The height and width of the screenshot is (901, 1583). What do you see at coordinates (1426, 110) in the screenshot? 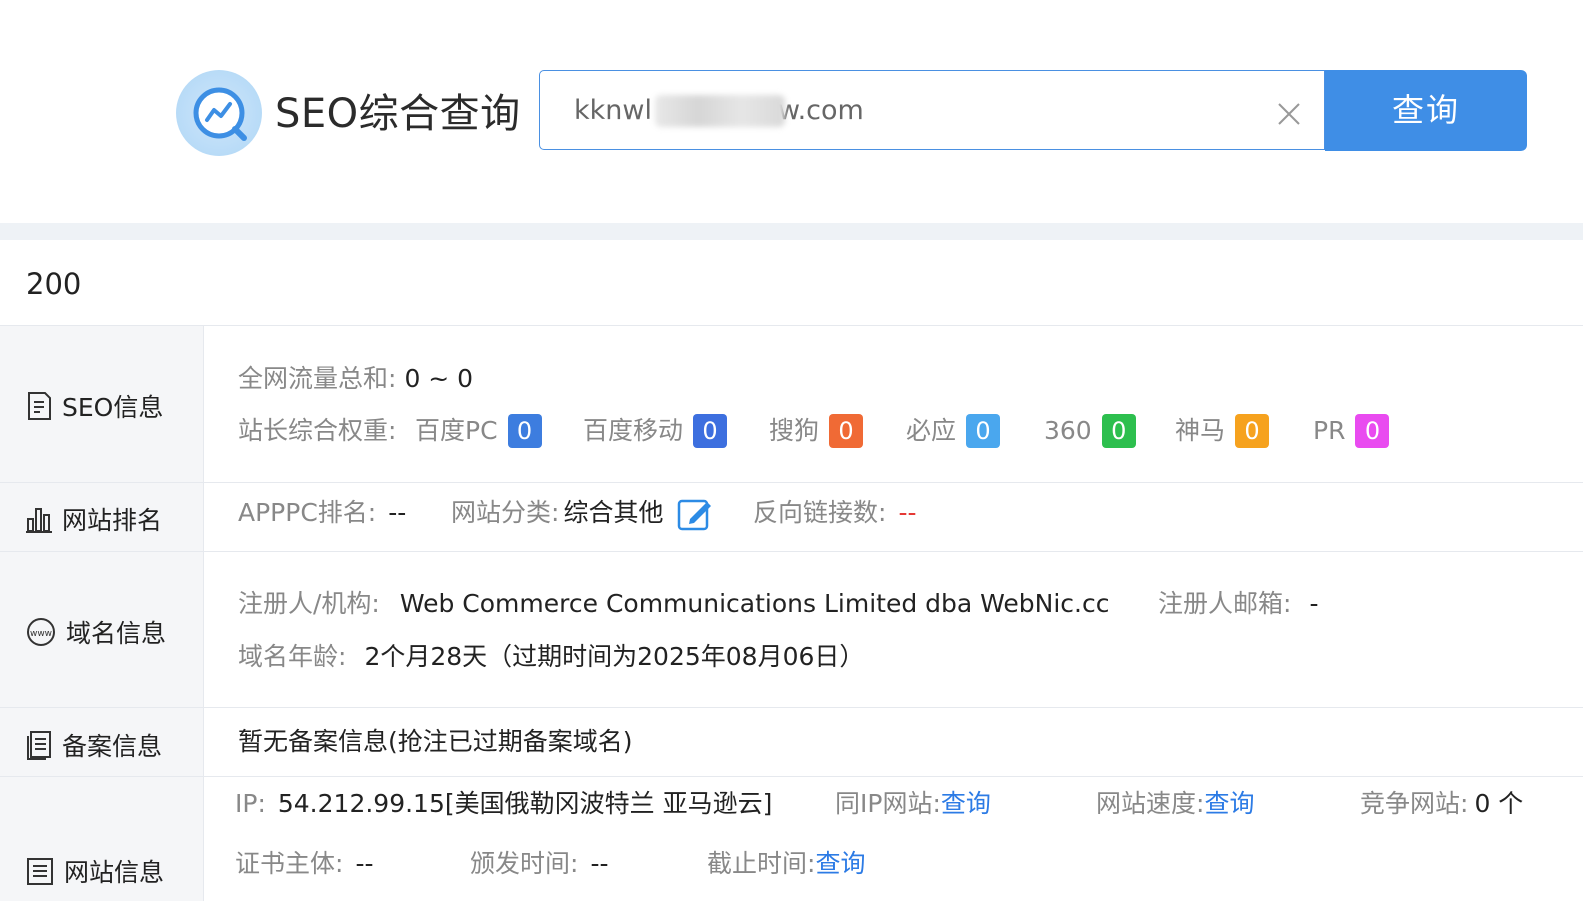
I see `search-button: 查询` at bounding box center [1426, 110].